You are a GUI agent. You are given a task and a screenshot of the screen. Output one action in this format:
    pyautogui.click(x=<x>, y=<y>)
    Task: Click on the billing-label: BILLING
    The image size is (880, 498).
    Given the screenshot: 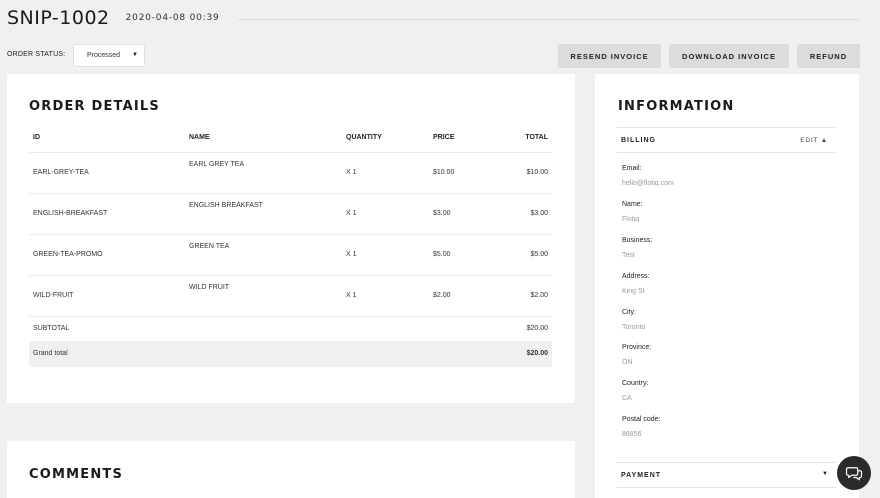 What is the action you would take?
    pyautogui.click(x=638, y=140)
    